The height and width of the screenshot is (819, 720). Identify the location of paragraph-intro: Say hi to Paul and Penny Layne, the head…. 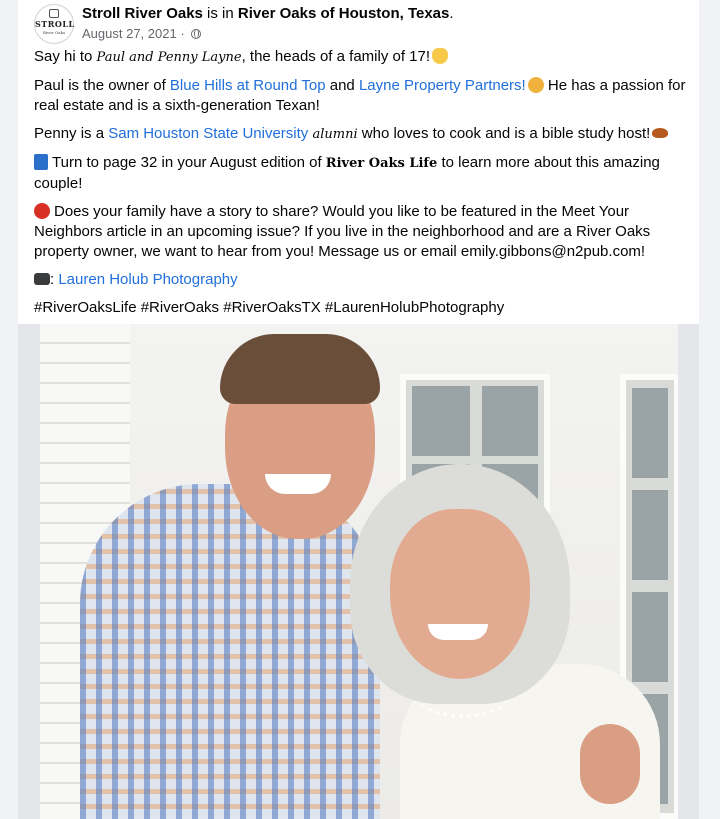
(361, 57).